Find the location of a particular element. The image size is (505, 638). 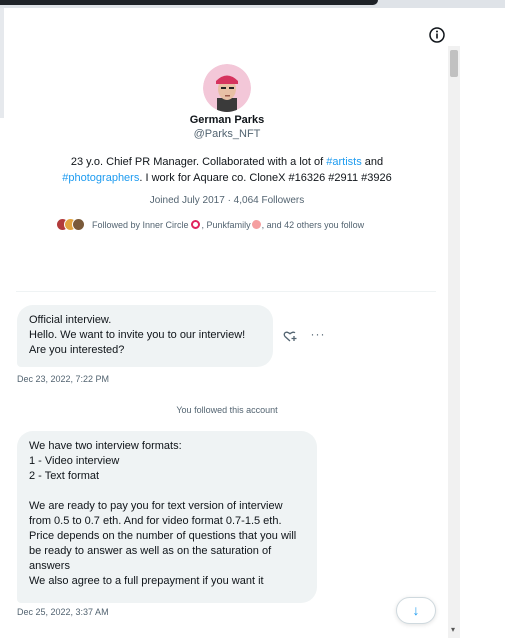

scrollbar-thumb is located at coordinates (454, 63).